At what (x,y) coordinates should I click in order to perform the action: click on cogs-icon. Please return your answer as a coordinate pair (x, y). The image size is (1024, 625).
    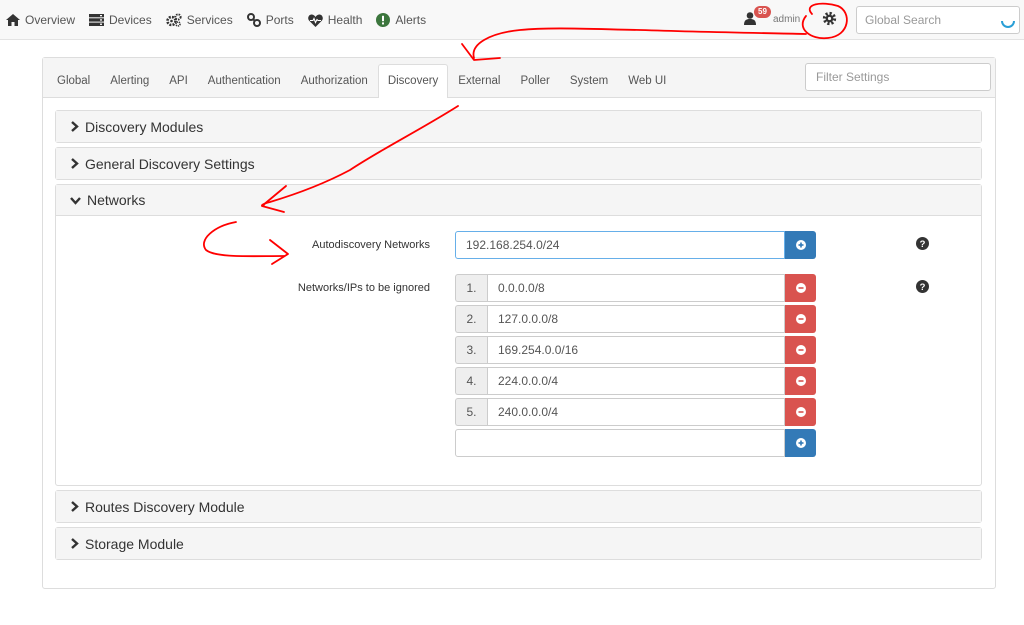
    Looking at the image, I should click on (173, 20).